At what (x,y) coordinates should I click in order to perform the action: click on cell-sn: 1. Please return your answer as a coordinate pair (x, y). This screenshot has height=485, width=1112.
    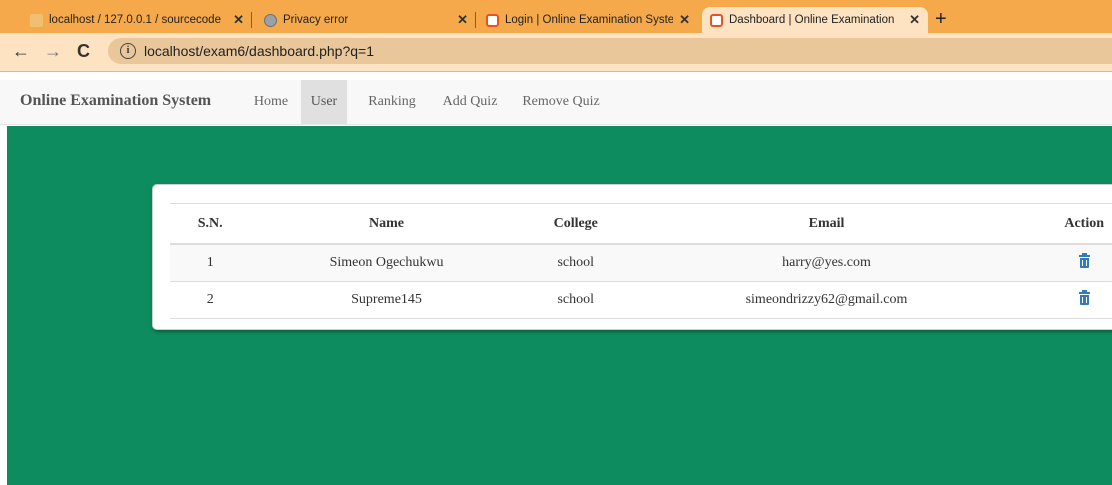
    Looking at the image, I should click on (210, 263).